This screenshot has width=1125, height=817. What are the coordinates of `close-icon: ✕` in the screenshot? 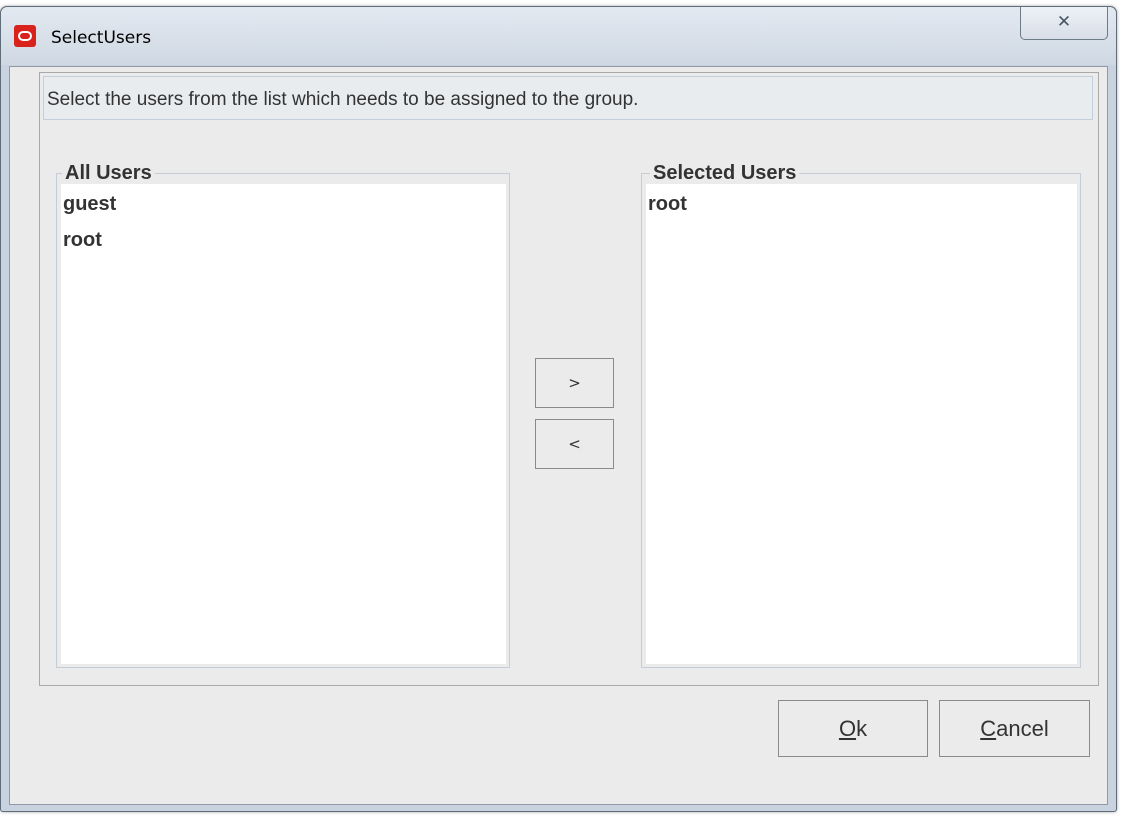 It's located at (1064, 22).